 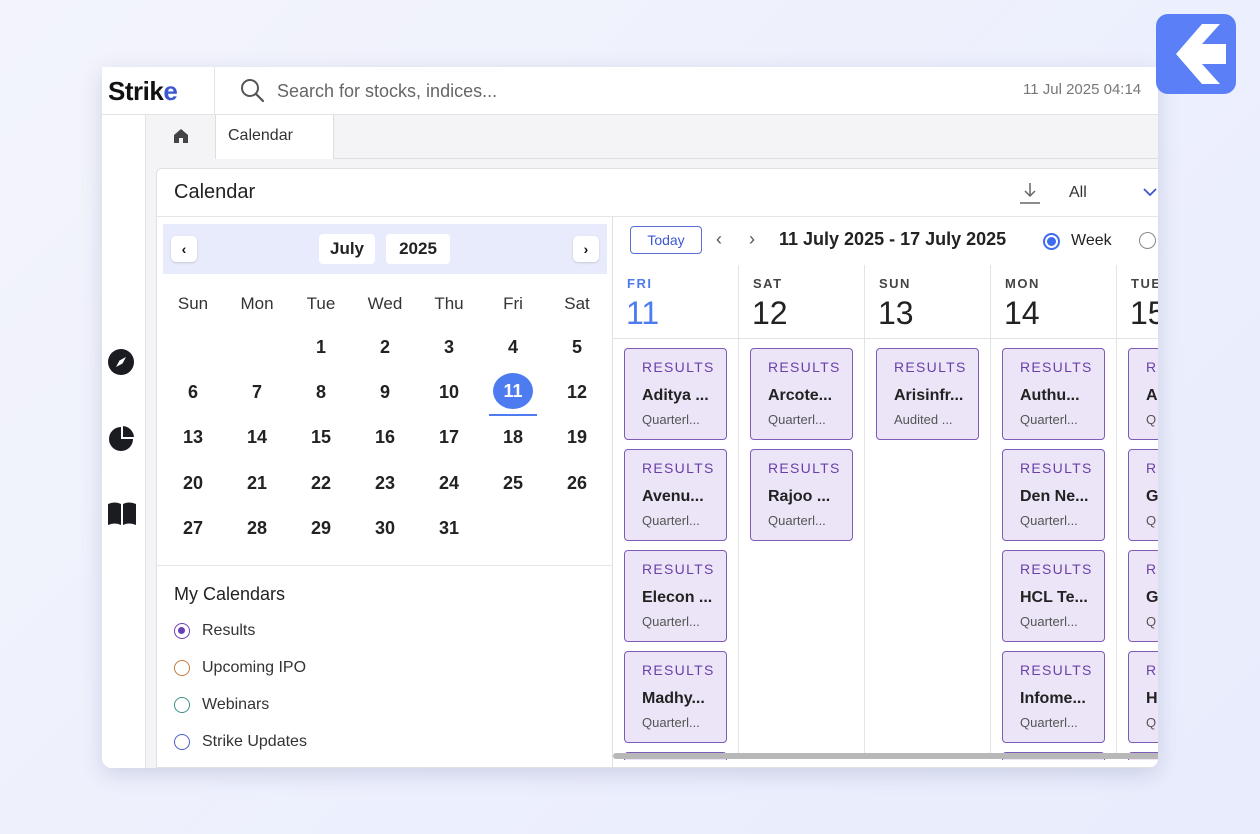 I want to click on calendar-day: 20, so click(x=193, y=483).